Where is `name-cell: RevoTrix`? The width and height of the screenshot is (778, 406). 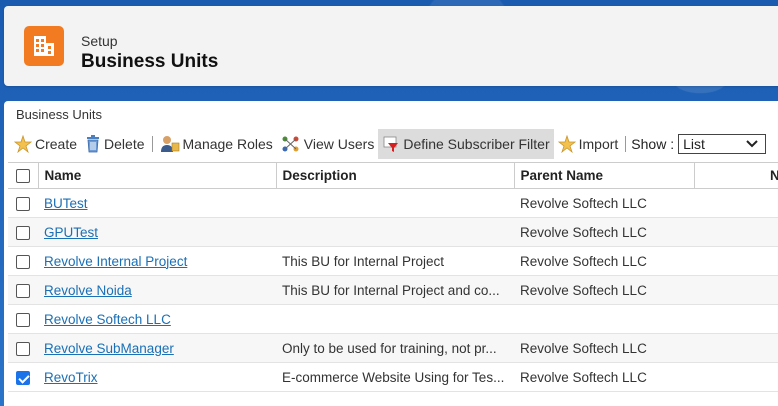 name-cell: RevoTrix is located at coordinates (157, 377).